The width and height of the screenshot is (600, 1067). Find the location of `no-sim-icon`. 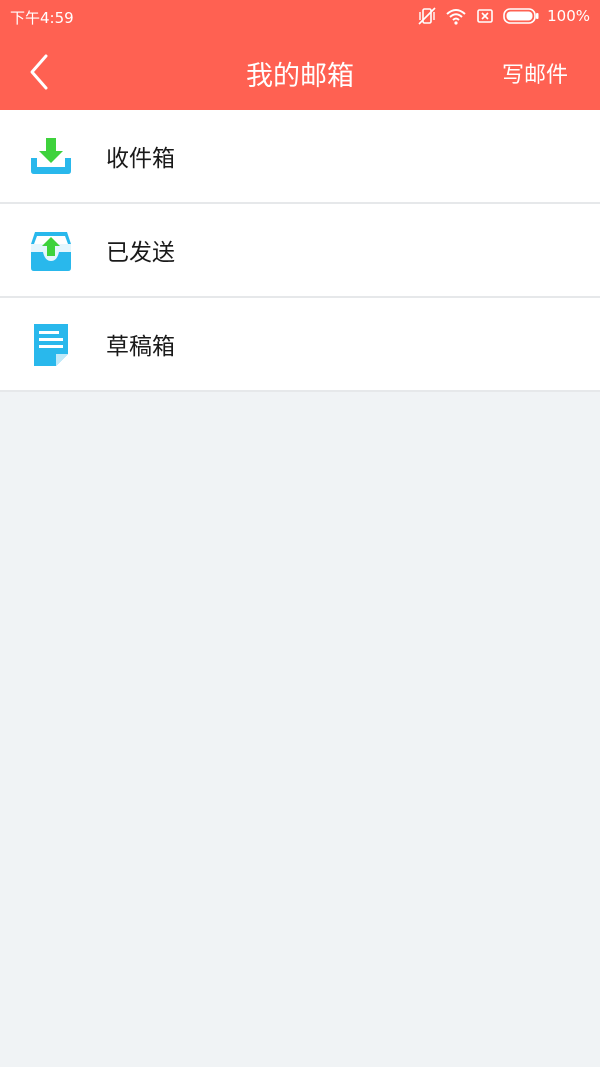

no-sim-icon is located at coordinates (485, 16).